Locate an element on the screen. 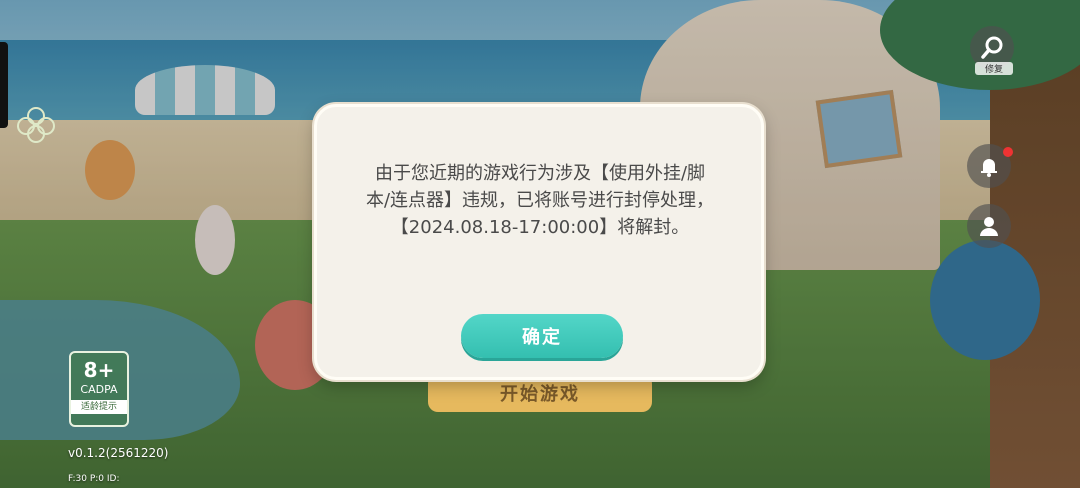  fps-text: F:30 is located at coordinates (77, 479).